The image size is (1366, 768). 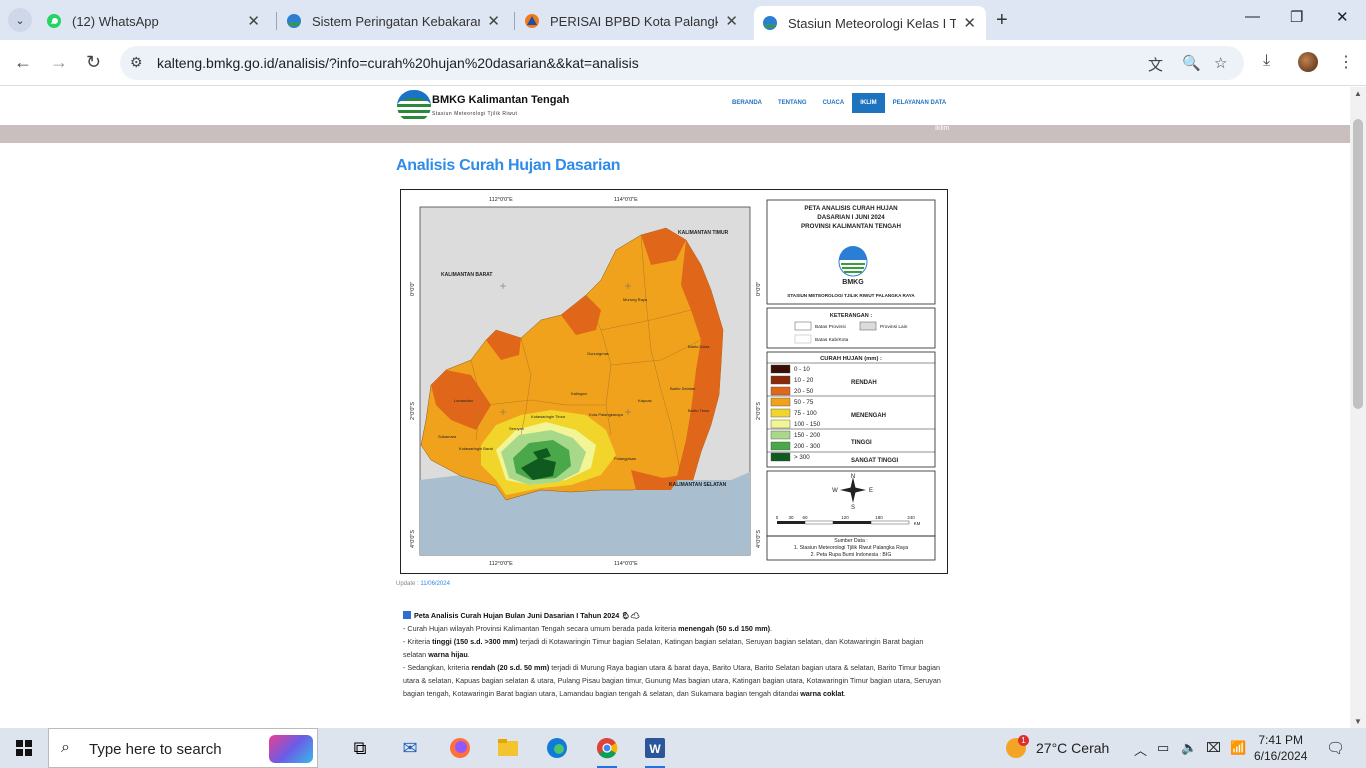 What do you see at coordinates (1335, 748) in the screenshot?
I see `notification-icon: 🗨` at bounding box center [1335, 748].